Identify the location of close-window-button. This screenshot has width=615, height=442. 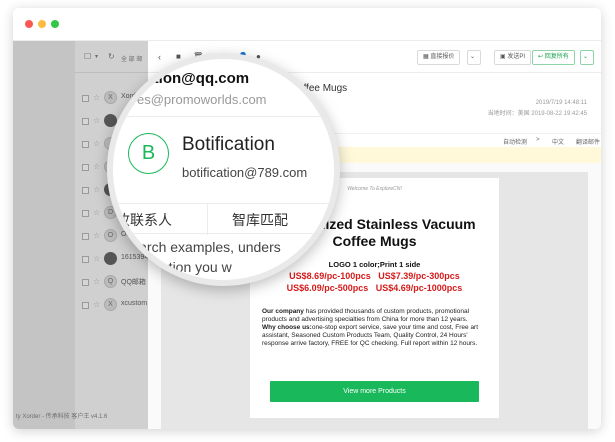
(29, 24).